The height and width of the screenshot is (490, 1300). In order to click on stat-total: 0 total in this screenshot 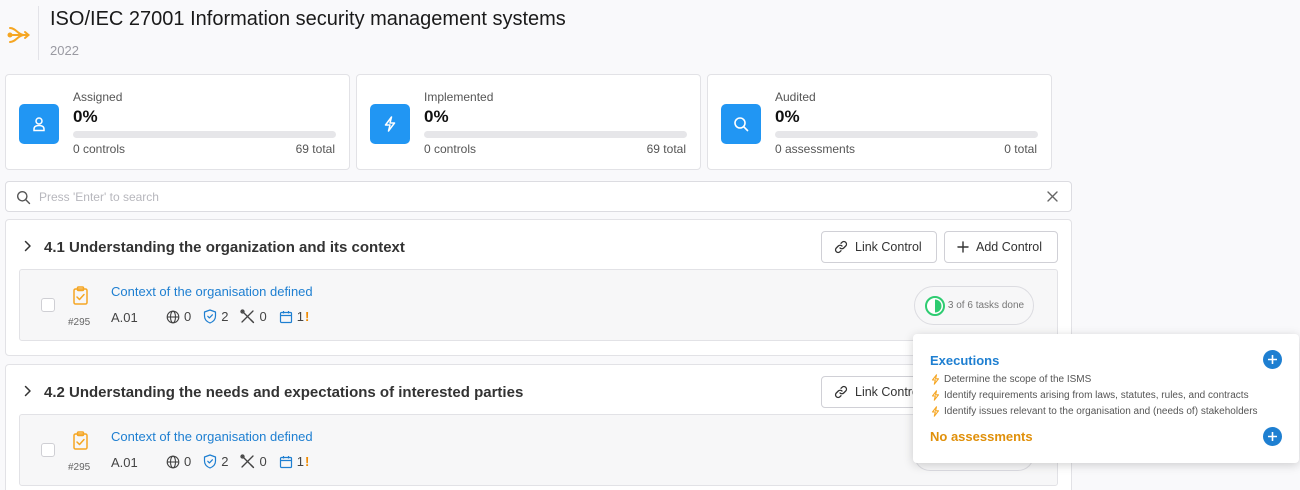, I will do `click(1020, 149)`.